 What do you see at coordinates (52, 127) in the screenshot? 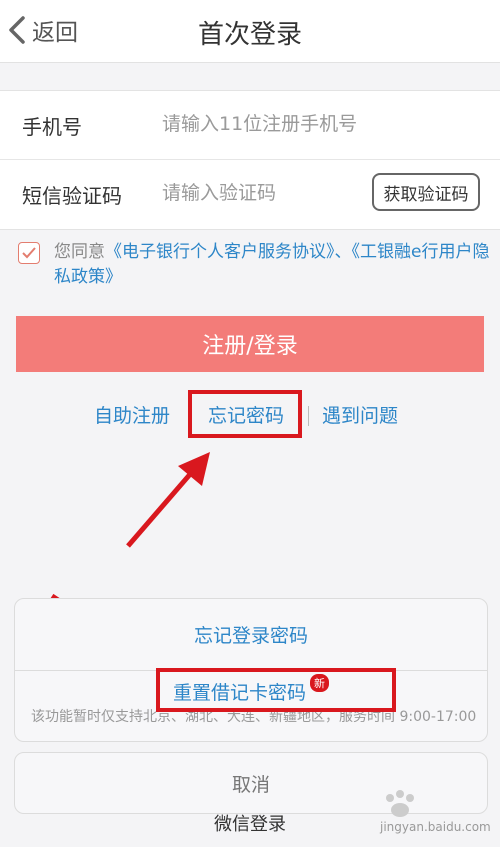
I see `phone-label: 手机号` at bounding box center [52, 127].